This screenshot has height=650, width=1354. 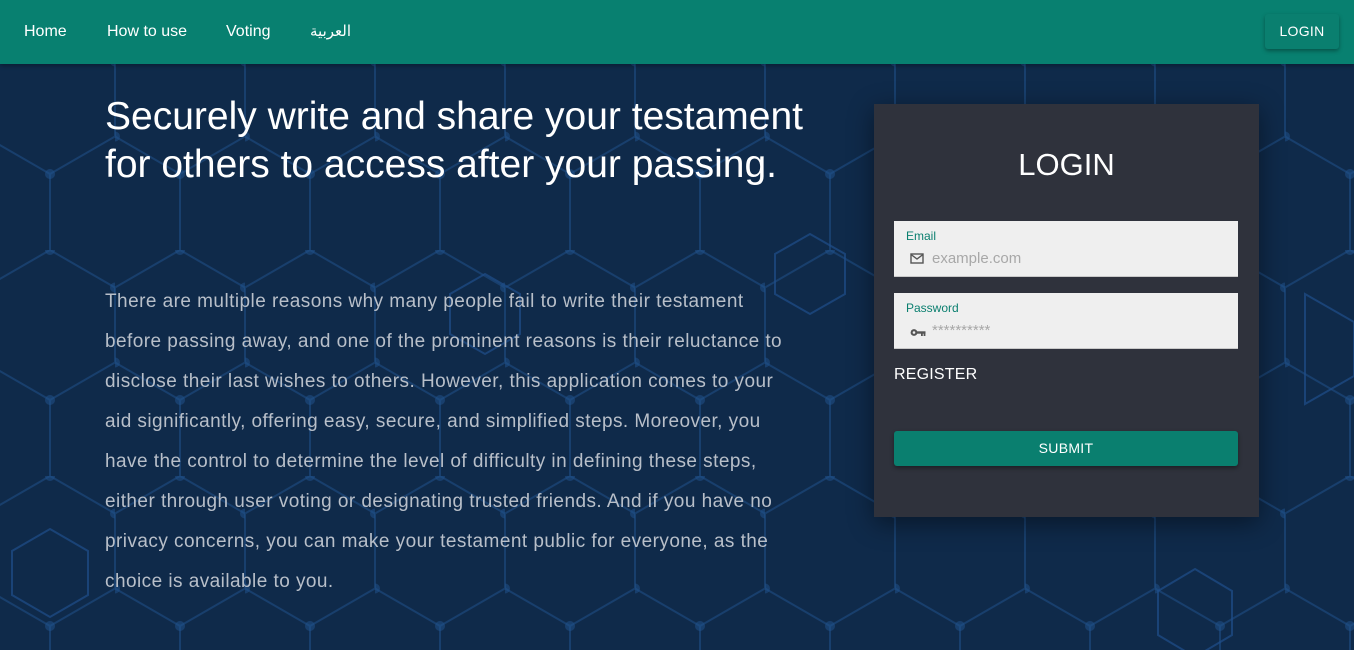 I want to click on nav-home-link: Home, so click(x=45, y=32).